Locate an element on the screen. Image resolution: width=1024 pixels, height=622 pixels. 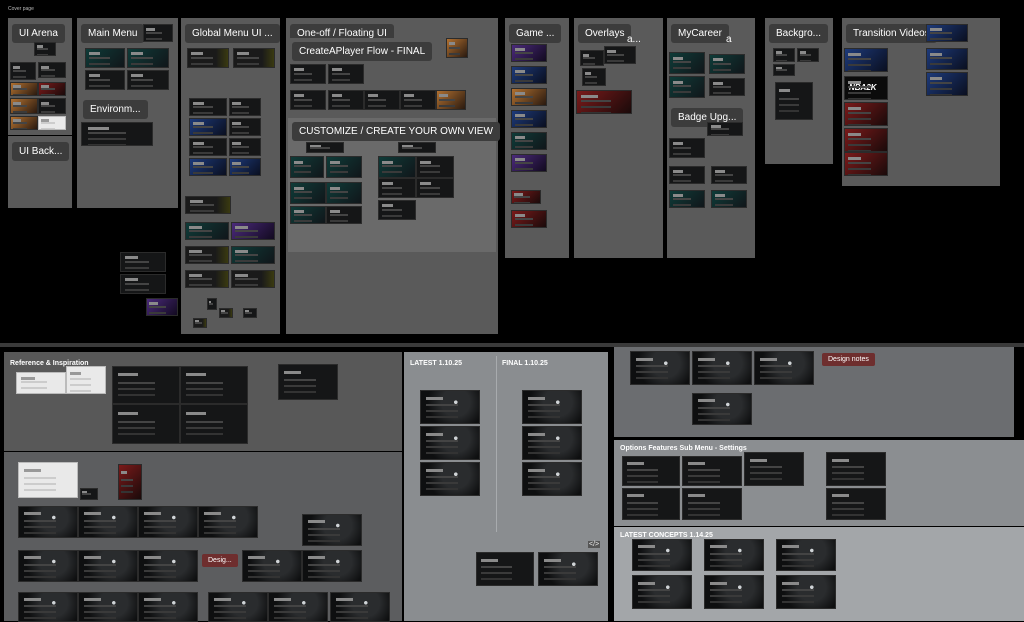
design-notes-button: Design notes is located at coordinates (848, 359).